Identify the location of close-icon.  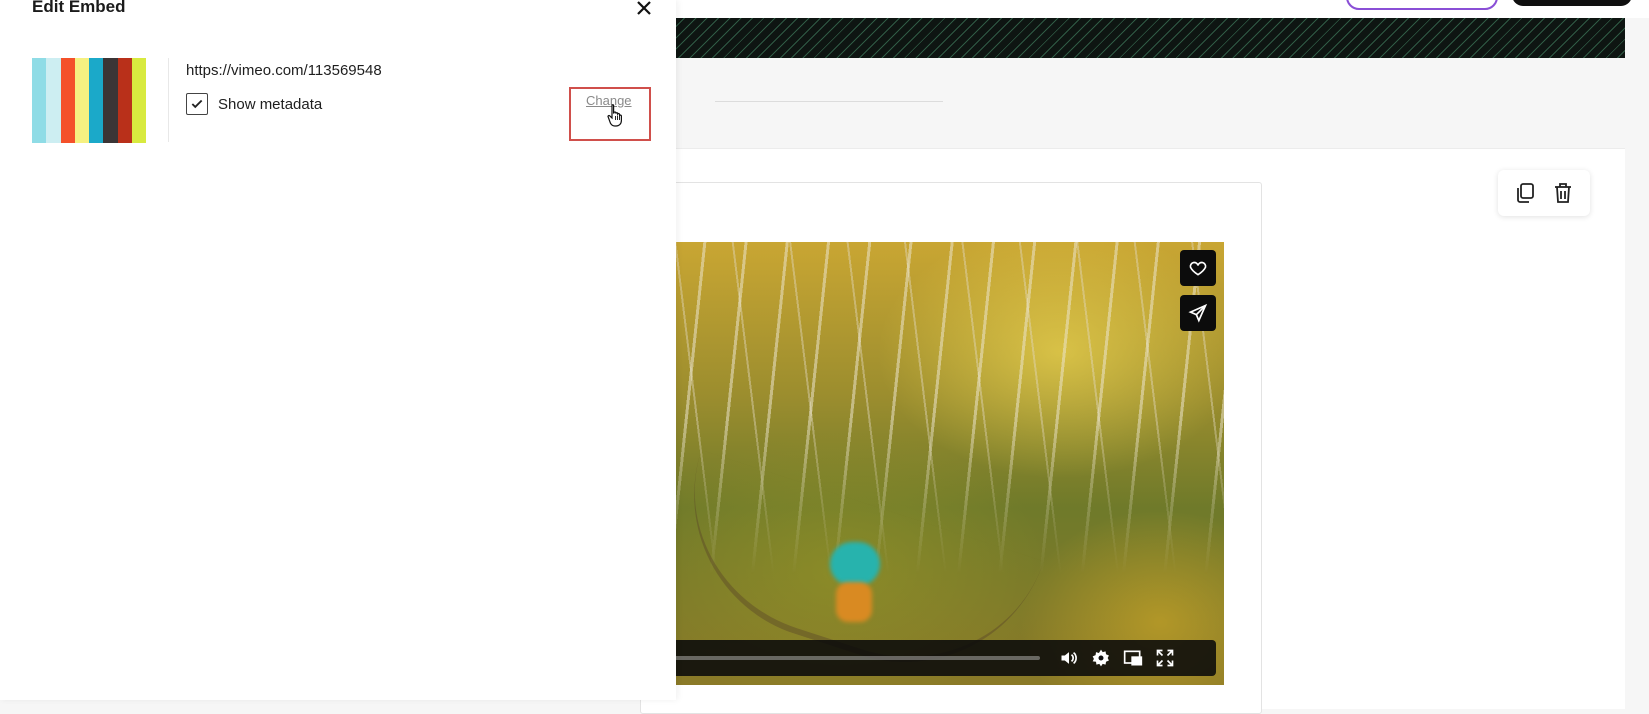
(644, 8).